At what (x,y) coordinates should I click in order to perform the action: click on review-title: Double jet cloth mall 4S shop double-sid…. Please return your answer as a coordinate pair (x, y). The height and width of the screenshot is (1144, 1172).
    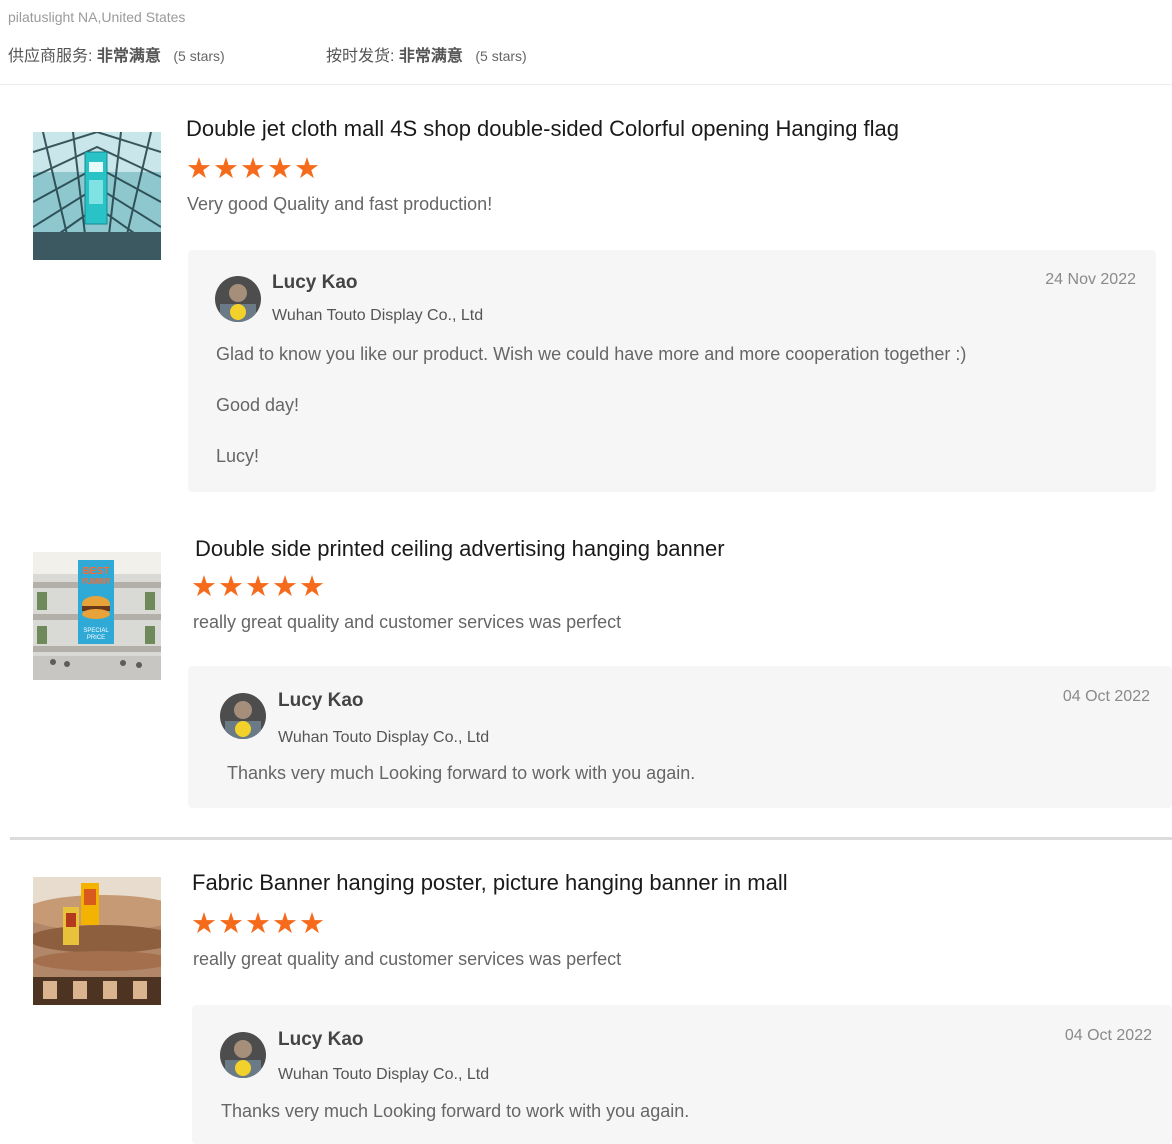
    Looking at the image, I should click on (542, 129).